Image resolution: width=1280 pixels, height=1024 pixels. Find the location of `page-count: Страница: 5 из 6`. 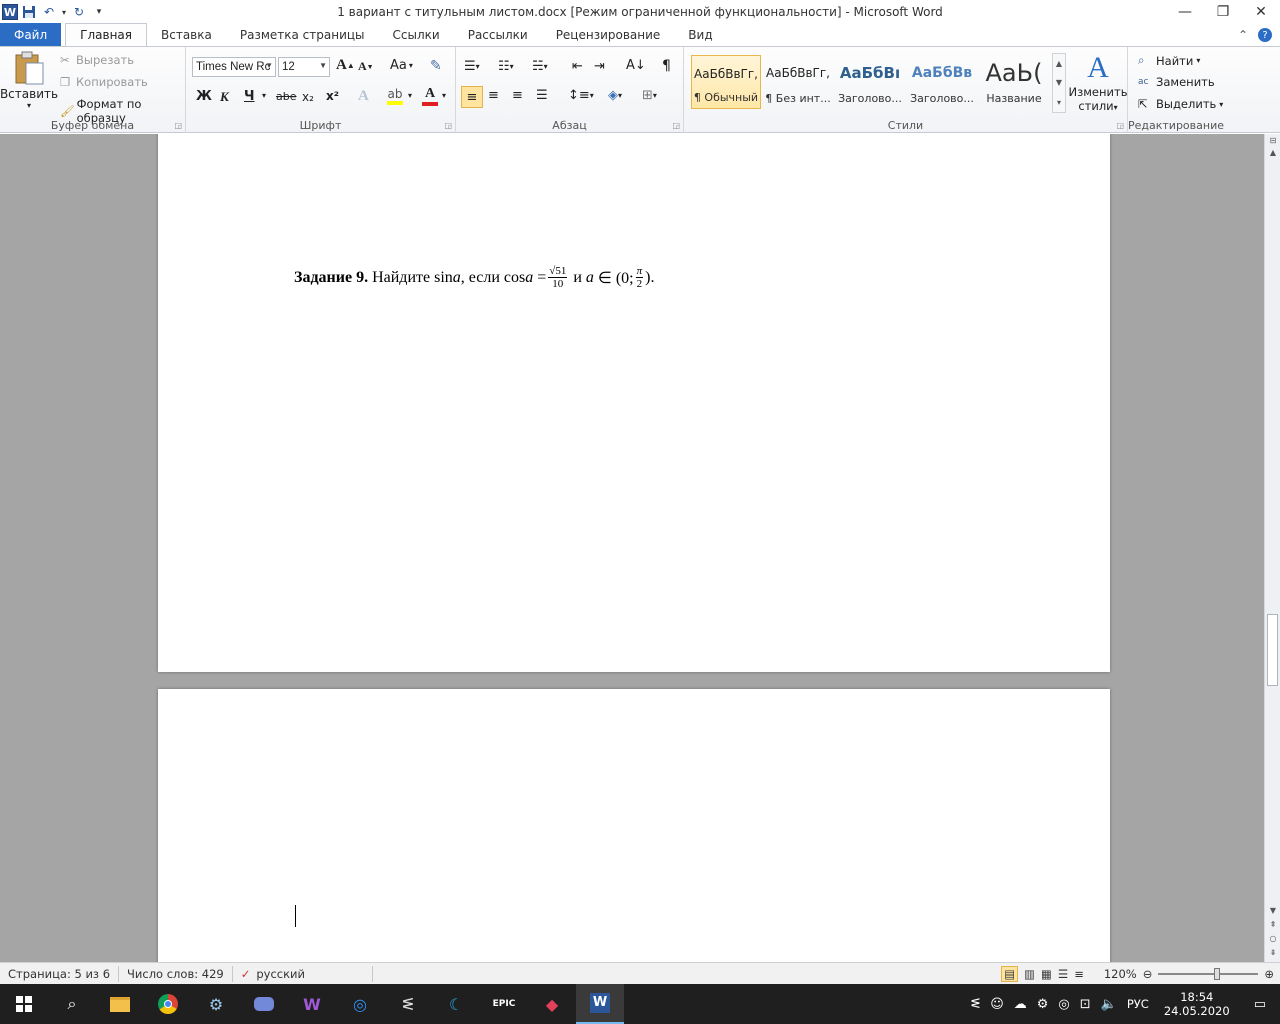

page-count: Страница: 5 из 6 is located at coordinates (60, 973).